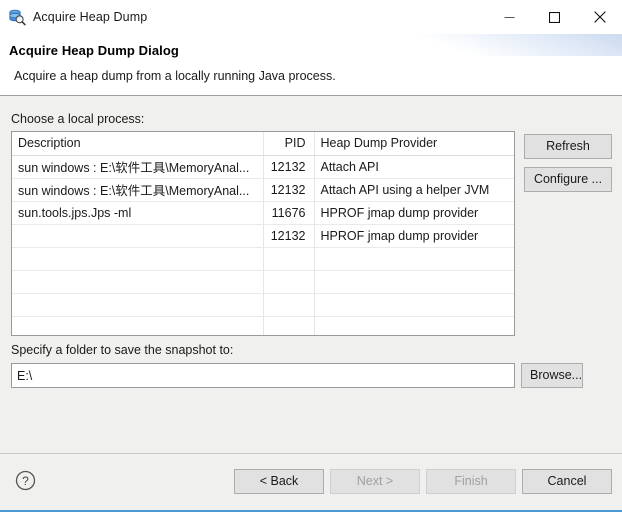  I want to click on table-row: 12132 HPROF jmap dump provider, so click(263, 236).